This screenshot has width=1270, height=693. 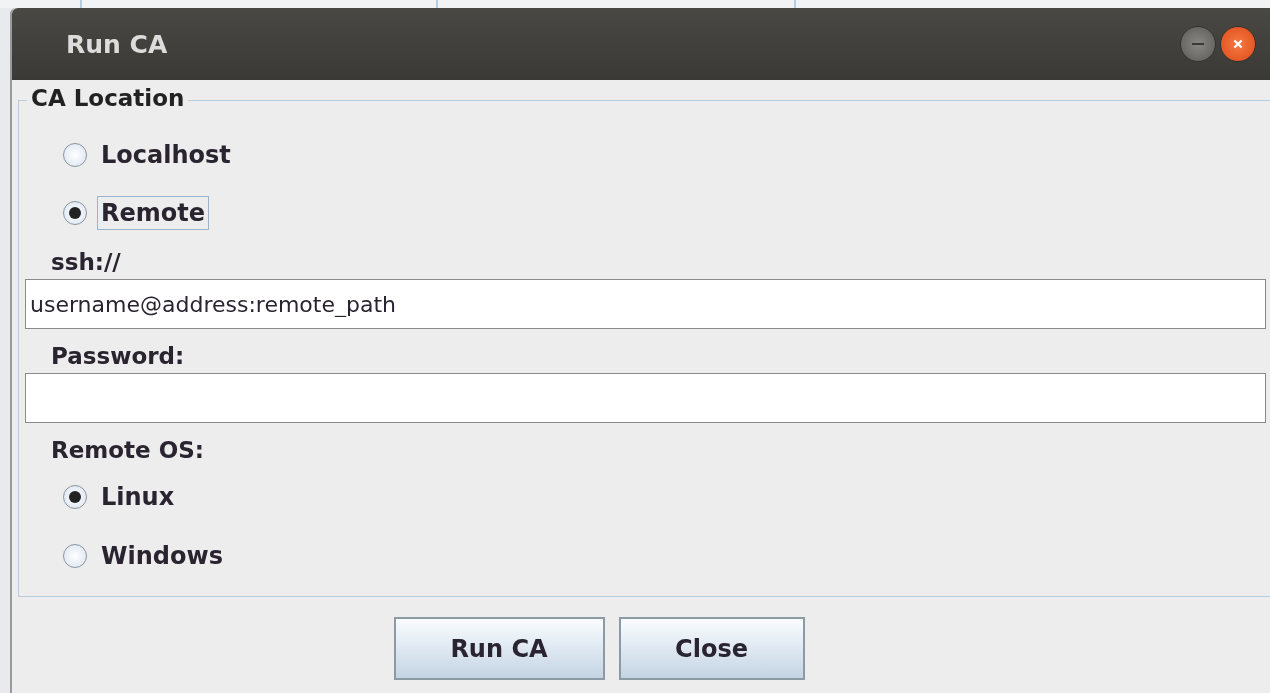 What do you see at coordinates (645, 398) in the screenshot?
I see `password-field` at bounding box center [645, 398].